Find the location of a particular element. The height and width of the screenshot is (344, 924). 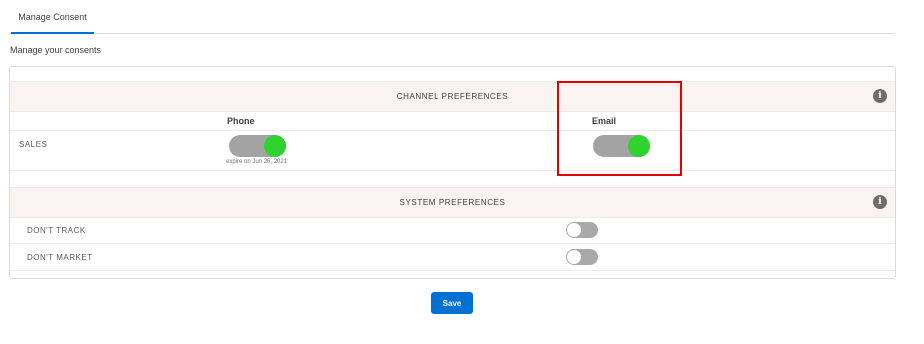

row-label-dont-track: DON'T TRACK is located at coordinates (56, 230).